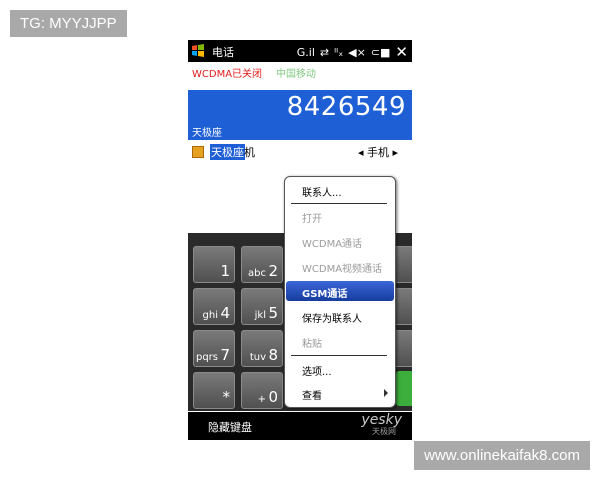 This screenshot has width=600, height=480. I want to click on call-button, so click(404, 388).